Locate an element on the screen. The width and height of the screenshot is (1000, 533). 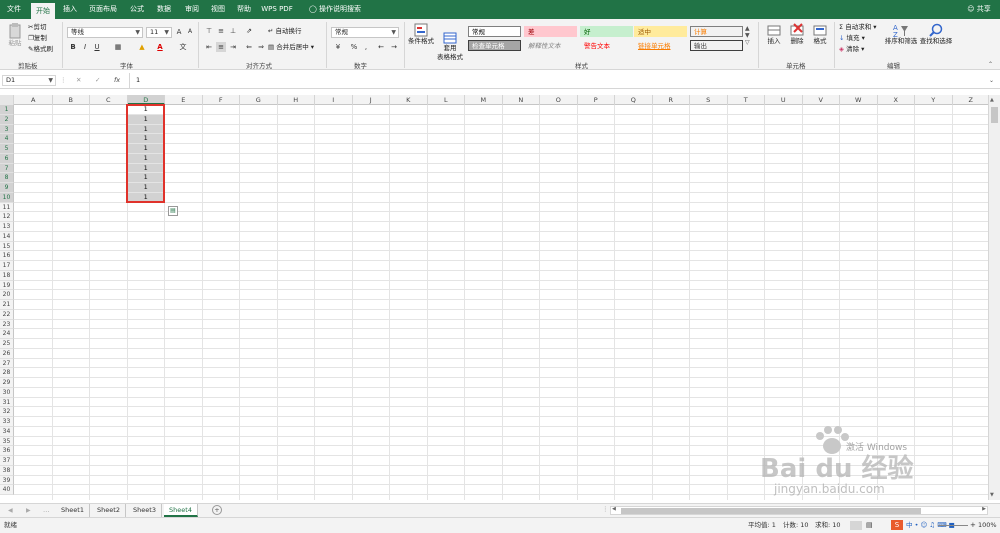
underline-button: U is located at coordinates (97, 47).